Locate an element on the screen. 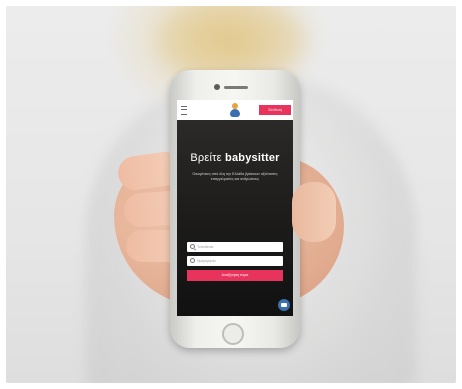 Image resolution: width=462 pixels, height=389 pixels. hero-title: Βρείτε babysitter is located at coordinates (235, 158).